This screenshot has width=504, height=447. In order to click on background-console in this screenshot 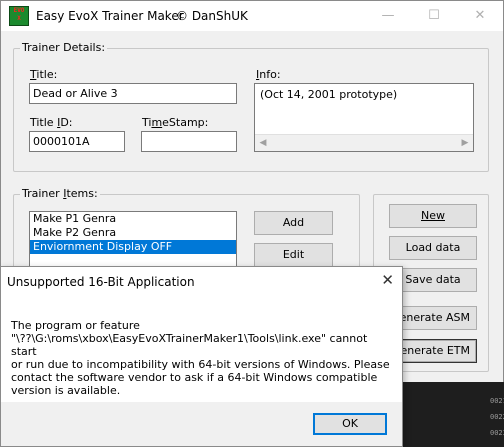, I will do `click(453, 414)`.